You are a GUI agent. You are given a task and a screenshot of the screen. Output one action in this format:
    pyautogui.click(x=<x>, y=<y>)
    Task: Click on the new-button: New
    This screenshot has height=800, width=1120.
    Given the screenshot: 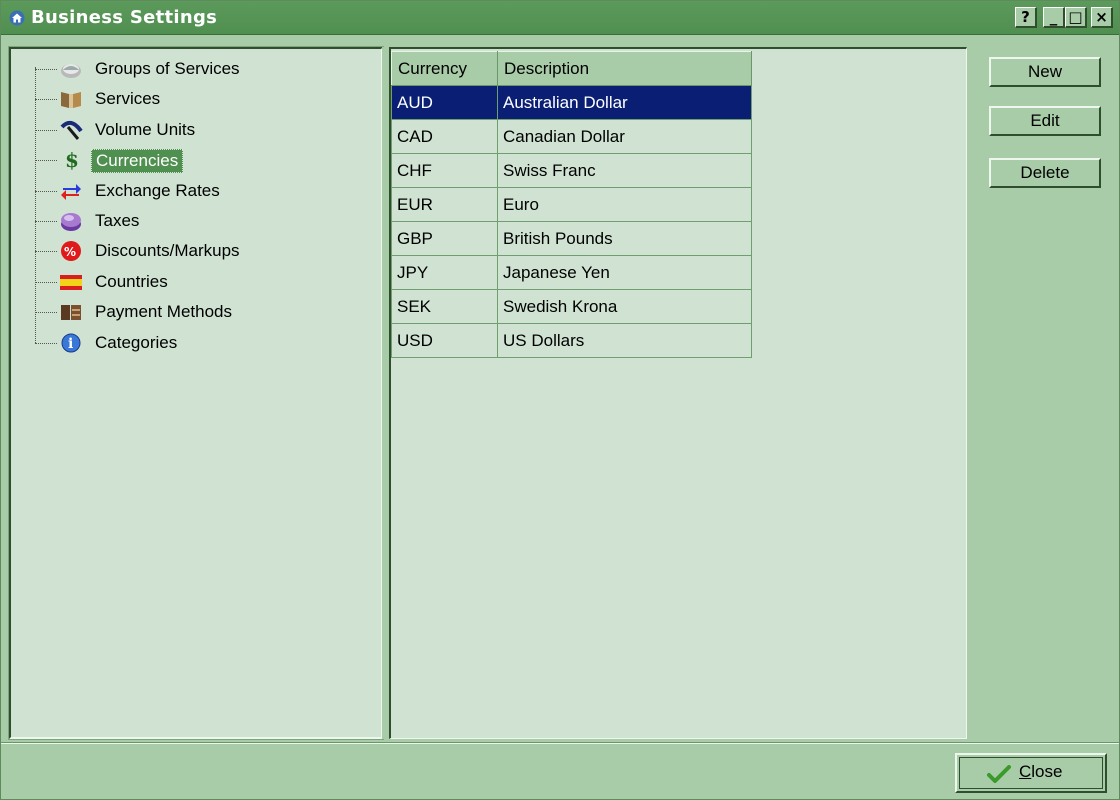 What is the action you would take?
    pyautogui.click(x=1045, y=72)
    